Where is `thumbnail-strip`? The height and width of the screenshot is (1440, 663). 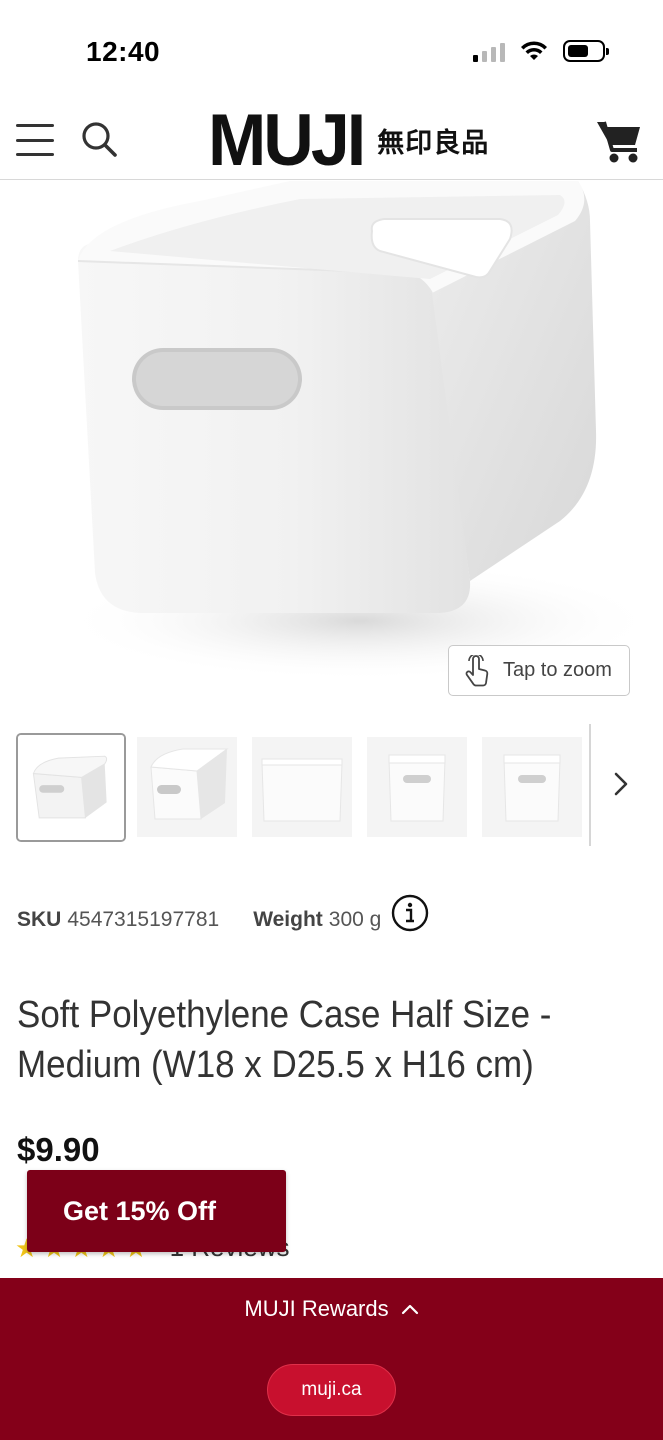
thumbnail-strip is located at coordinates (331, 787).